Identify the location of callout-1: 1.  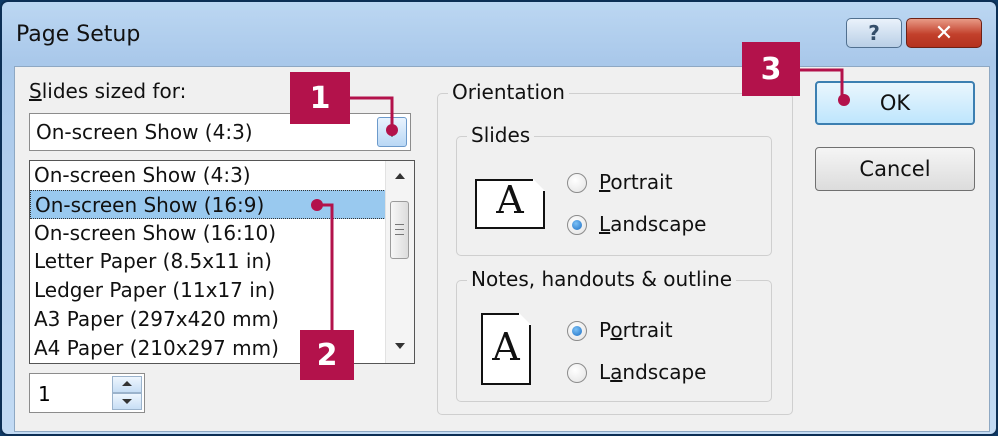
(320, 98).